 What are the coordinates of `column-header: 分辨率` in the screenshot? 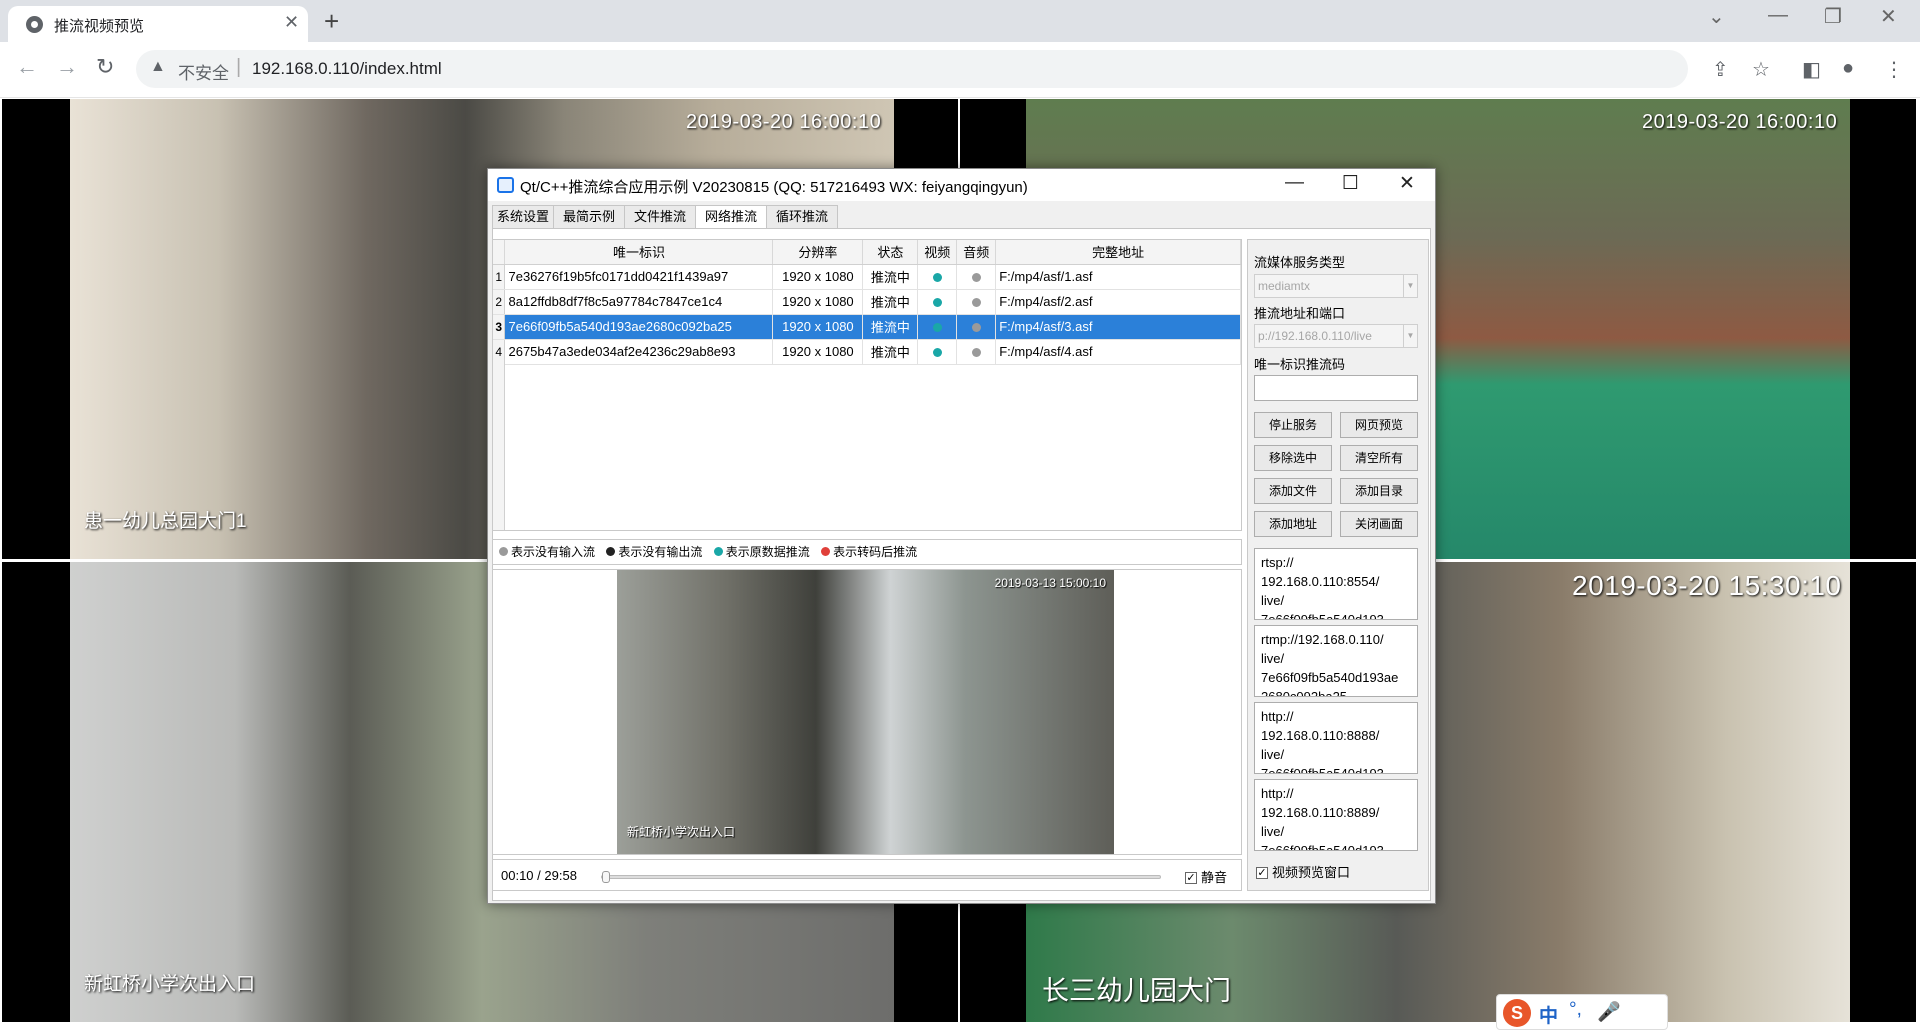 It's located at (818, 252).